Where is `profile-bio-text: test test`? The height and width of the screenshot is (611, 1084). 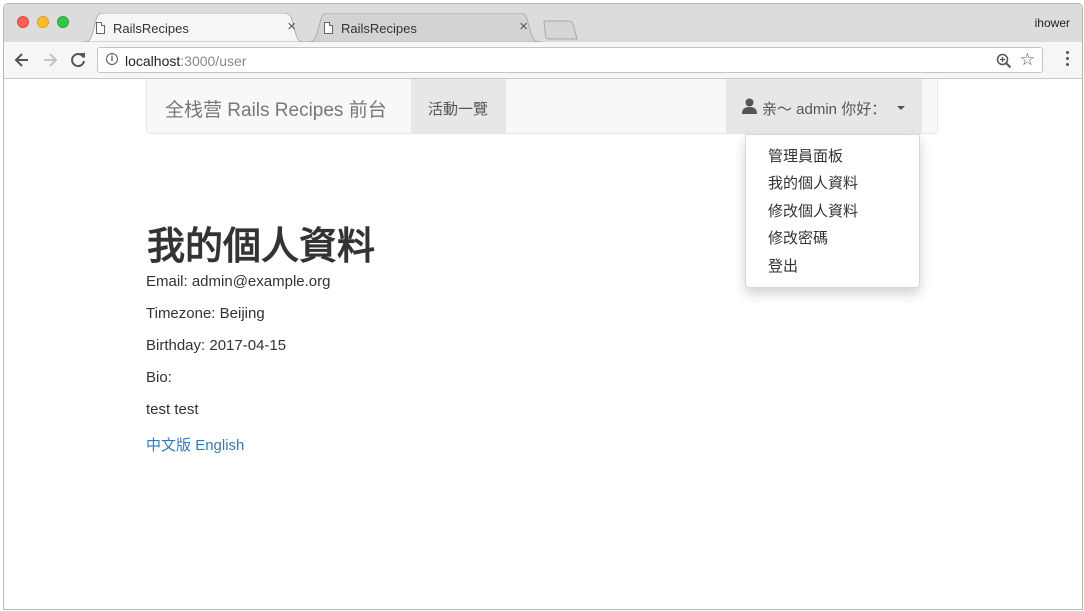 profile-bio-text: test test is located at coordinates (172, 409).